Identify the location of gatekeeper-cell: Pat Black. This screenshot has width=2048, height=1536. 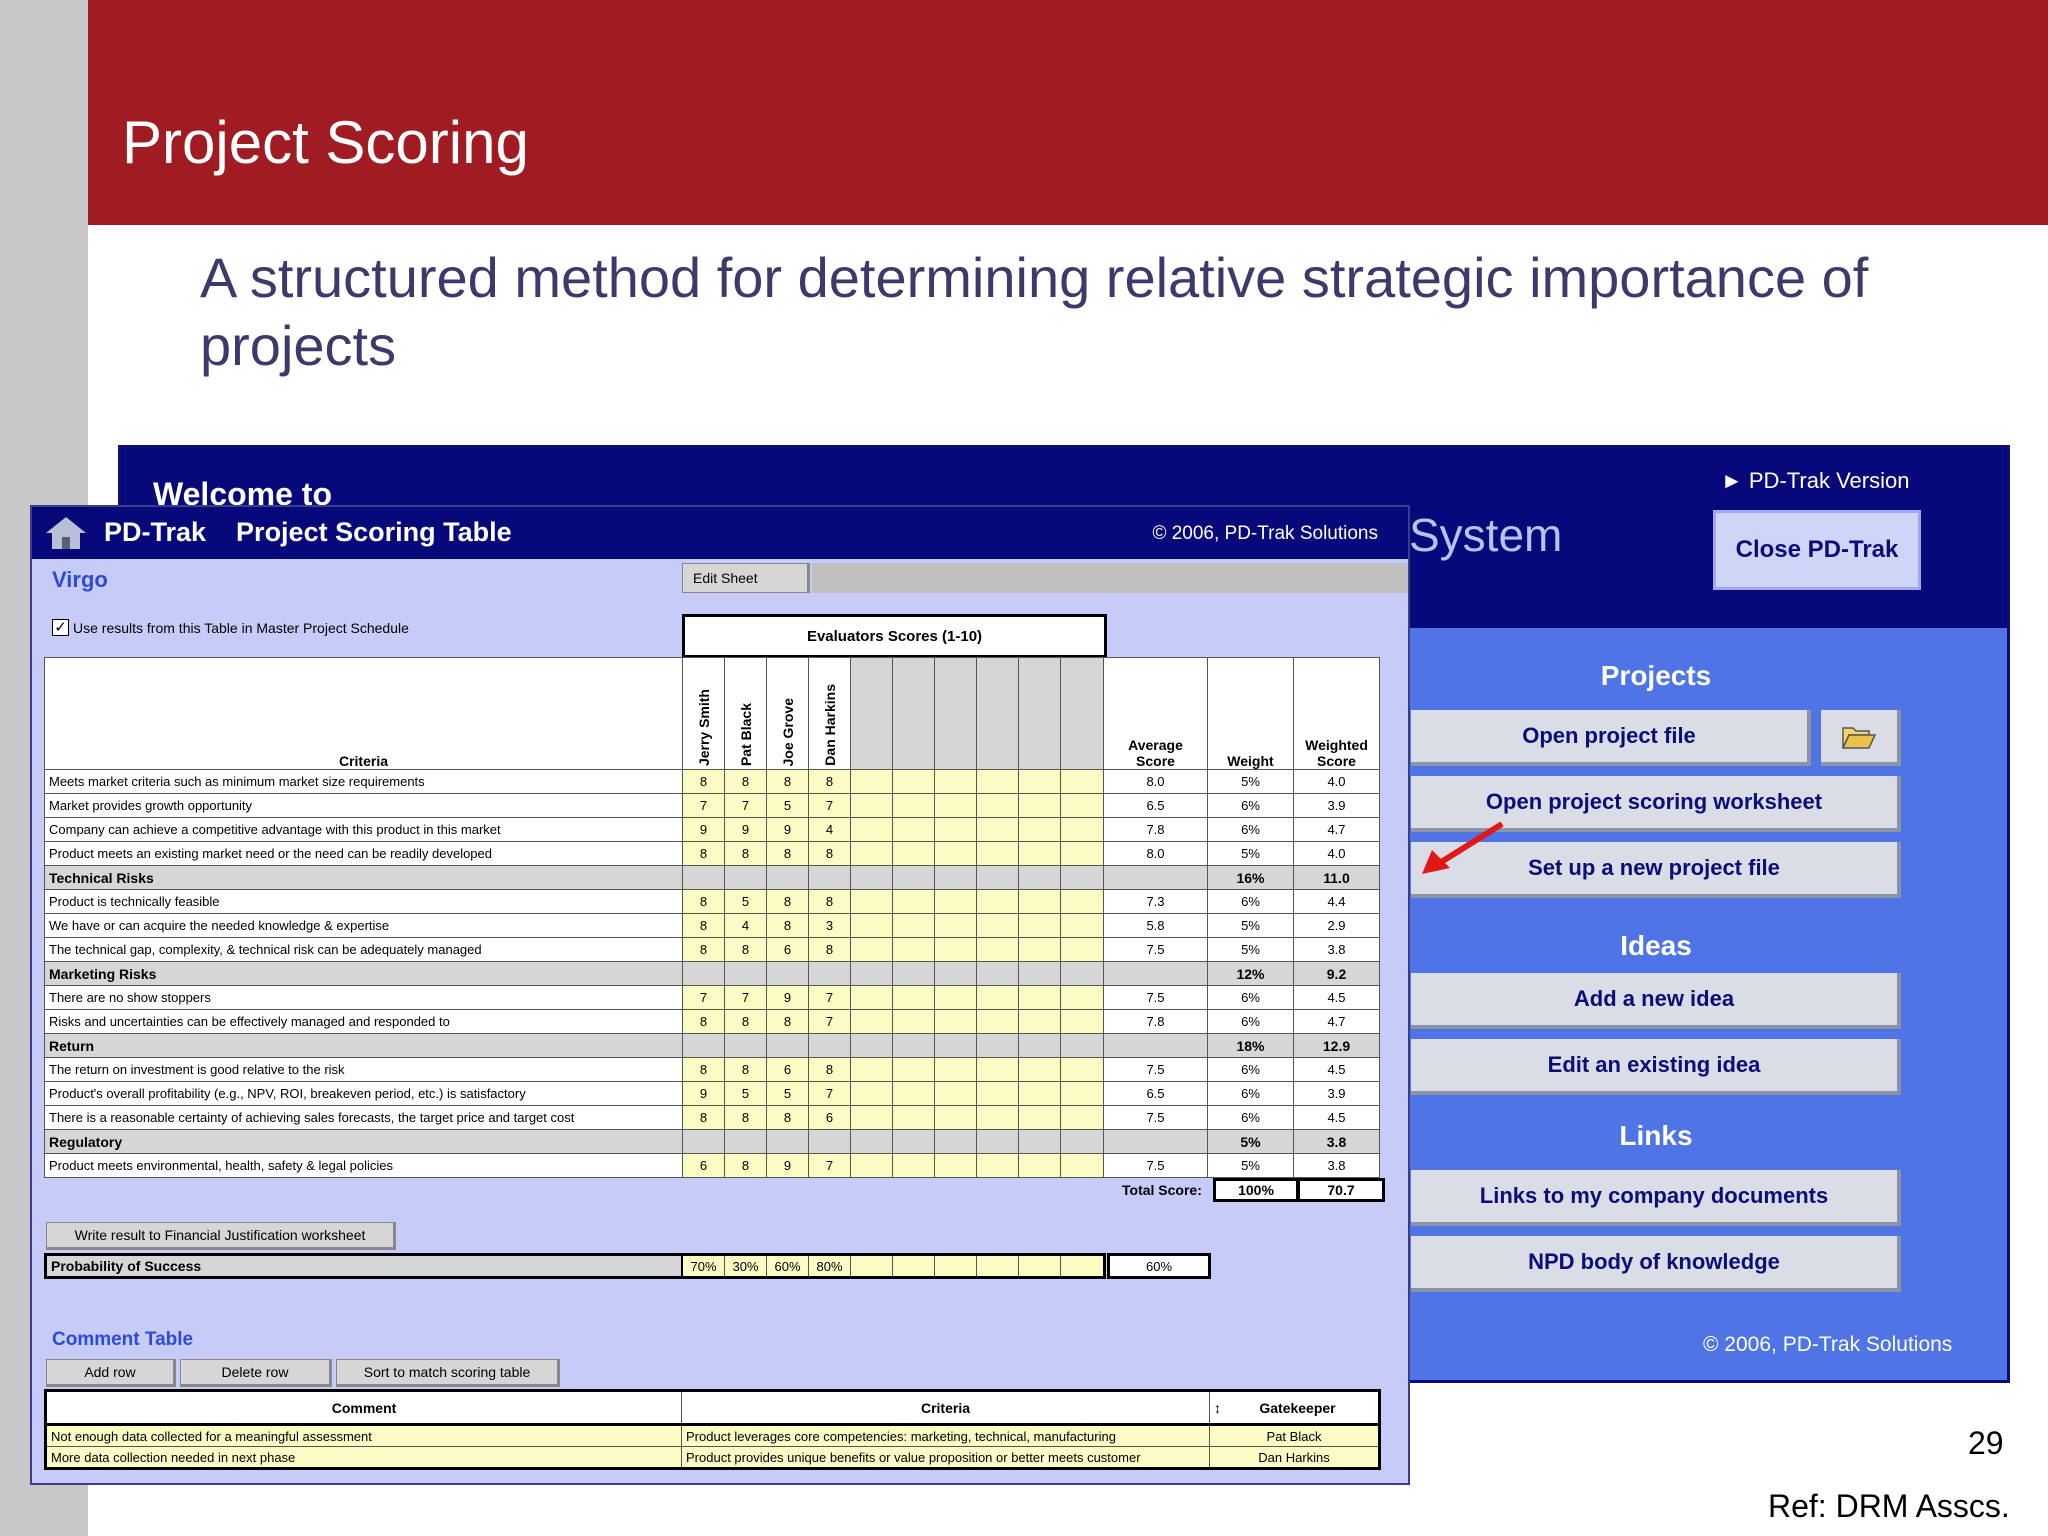
(1294, 1435).